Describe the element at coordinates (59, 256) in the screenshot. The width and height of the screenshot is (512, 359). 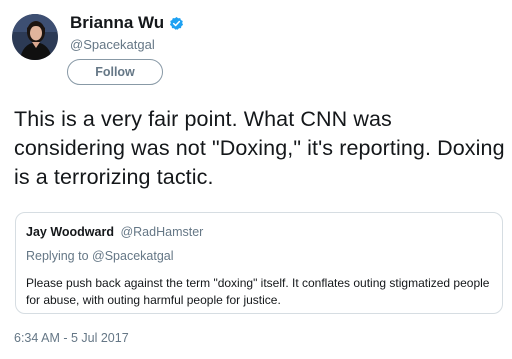
I see `replying-to-prefix: Replying to` at that location.